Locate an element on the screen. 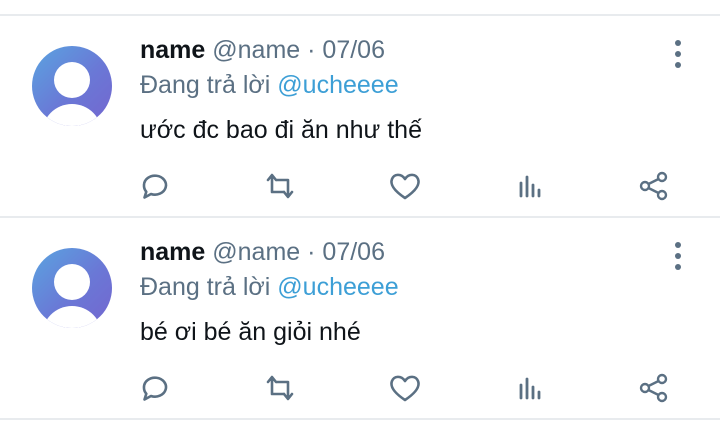 The width and height of the screenshot is (720, 428). bottom-divider is located at coordinates (360, 419).